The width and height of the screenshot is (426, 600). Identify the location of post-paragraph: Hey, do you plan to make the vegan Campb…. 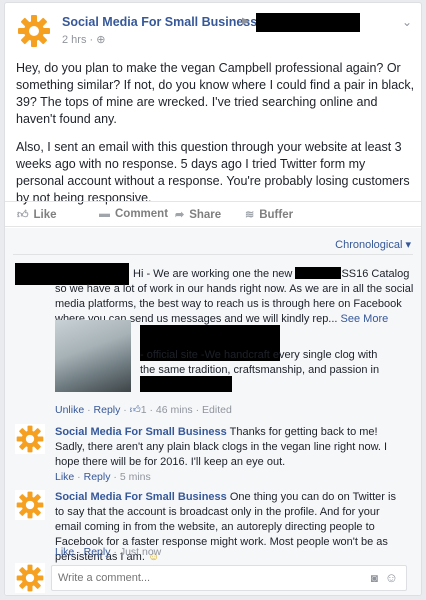
(215, 93).